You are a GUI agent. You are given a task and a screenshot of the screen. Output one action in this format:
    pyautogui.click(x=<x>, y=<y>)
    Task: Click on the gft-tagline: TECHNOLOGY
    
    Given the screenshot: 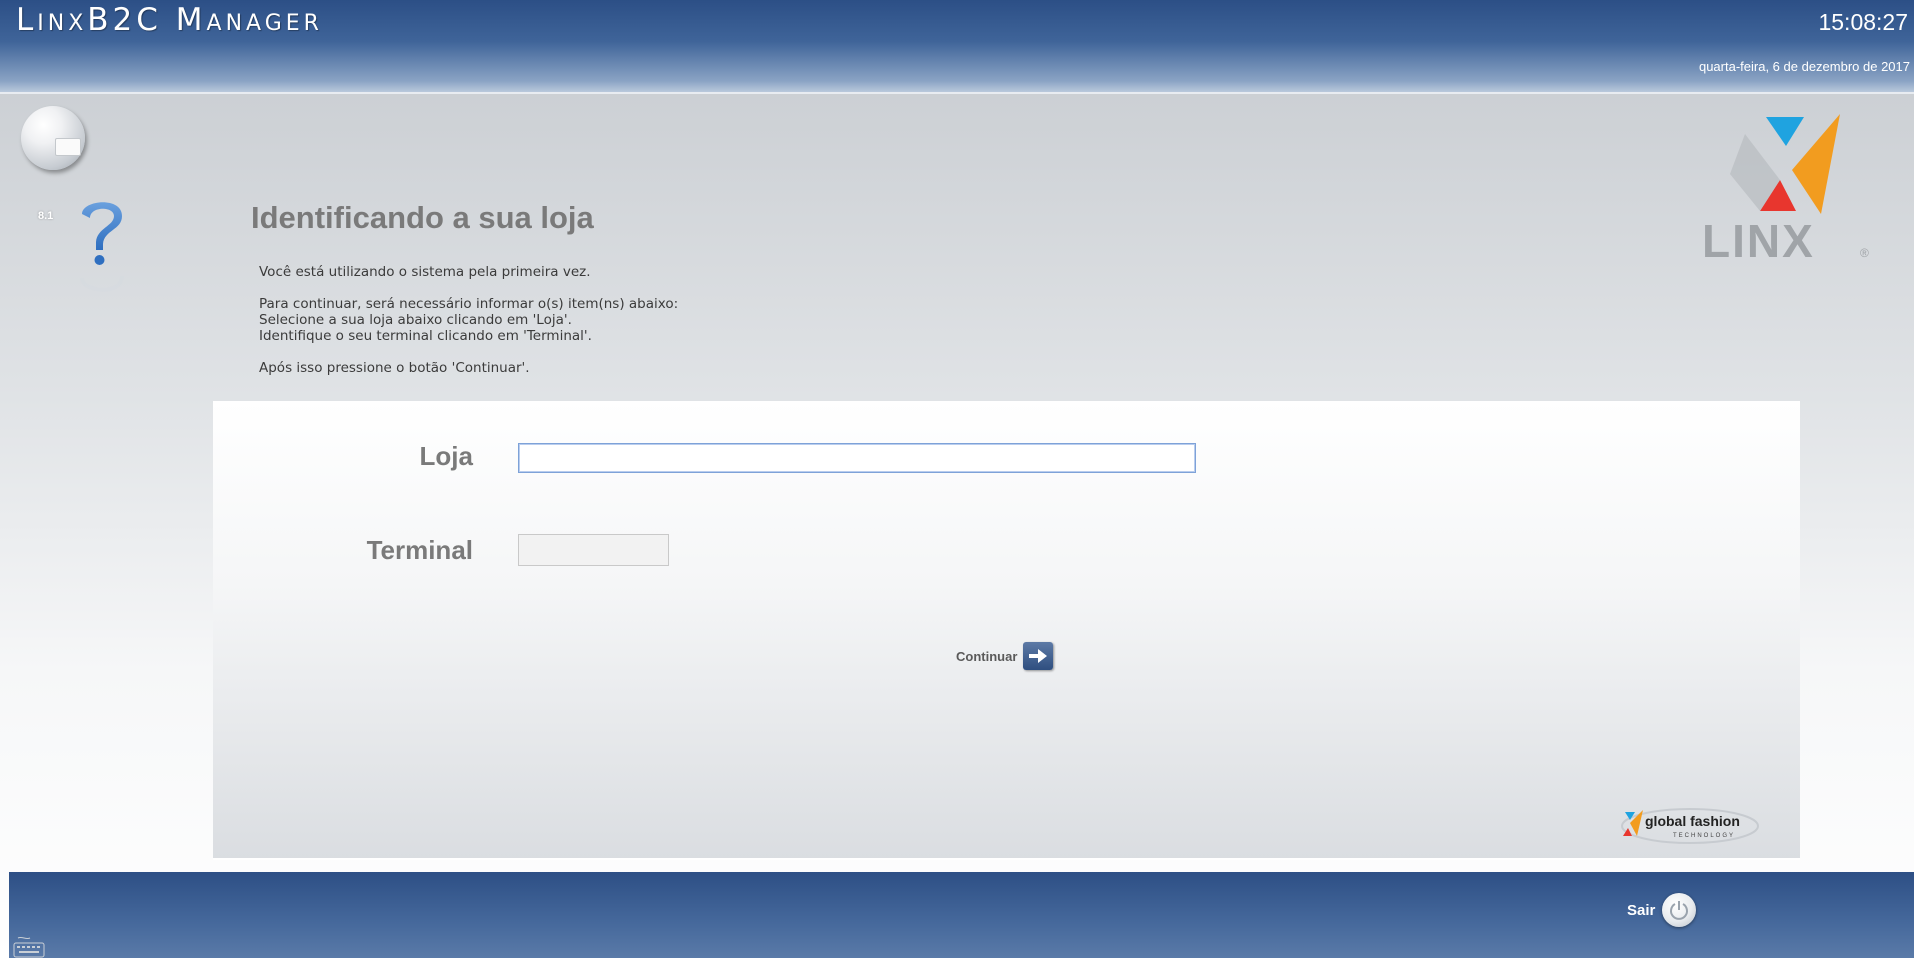 What is the action you would take?
    pyautogui.click(x=1704, y=836)
    